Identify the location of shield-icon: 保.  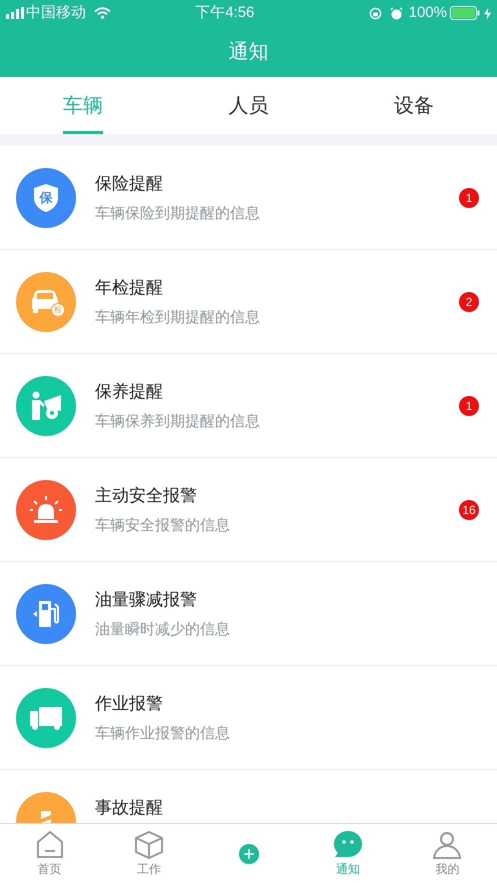
(46, 197).